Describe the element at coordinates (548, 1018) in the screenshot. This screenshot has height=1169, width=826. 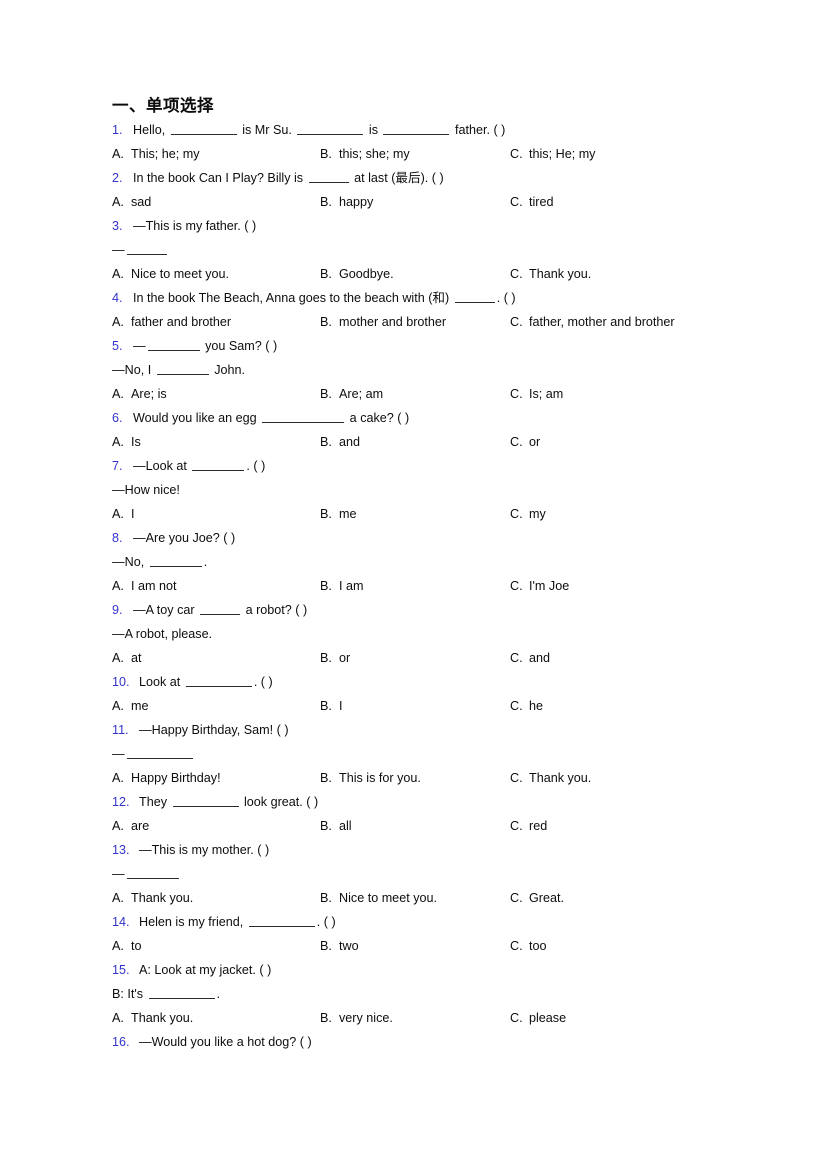
I see `option-text: please` at that location.